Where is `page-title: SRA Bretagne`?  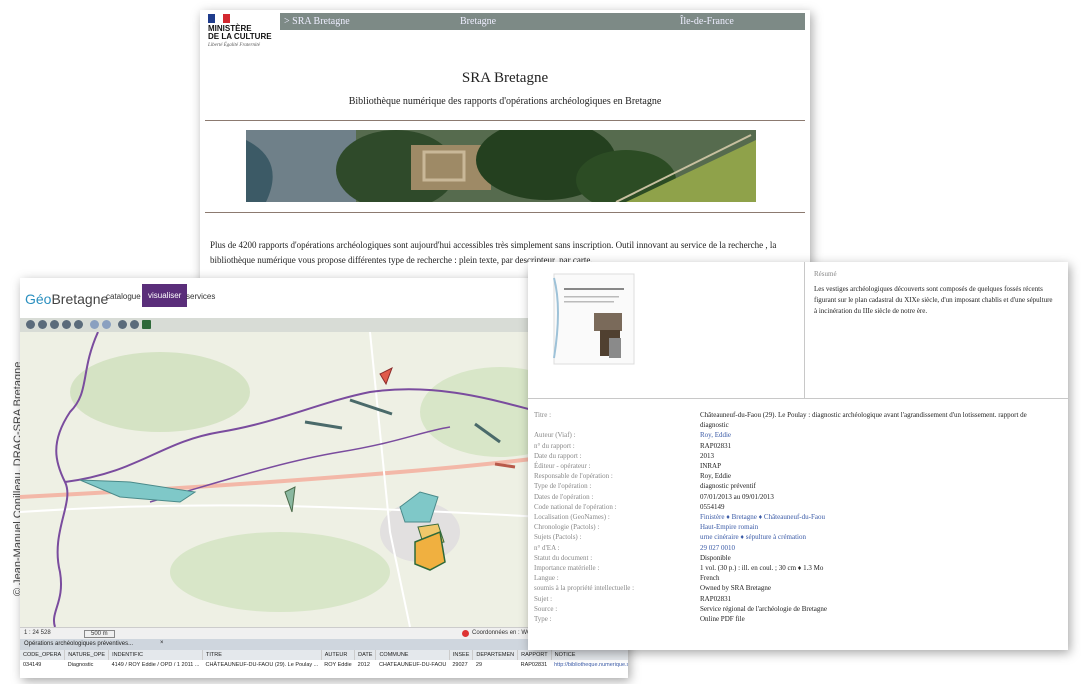
page-title: SRA Bretagne is located at coordinates (505, 78).